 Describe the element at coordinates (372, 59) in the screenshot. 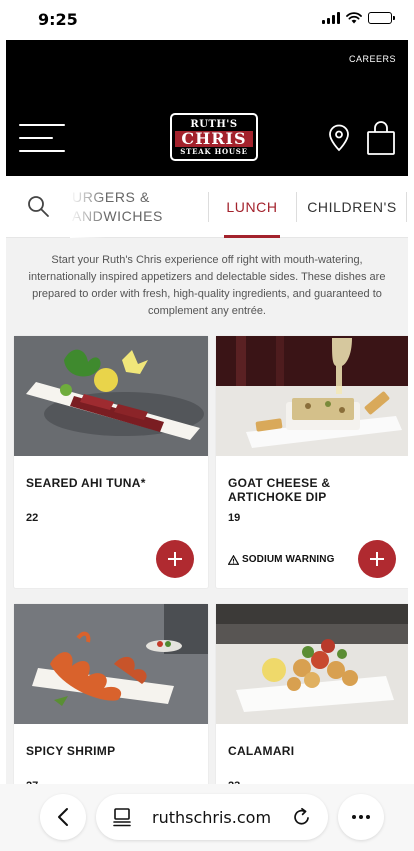

I see `careers-link: CAREERS` at that location.